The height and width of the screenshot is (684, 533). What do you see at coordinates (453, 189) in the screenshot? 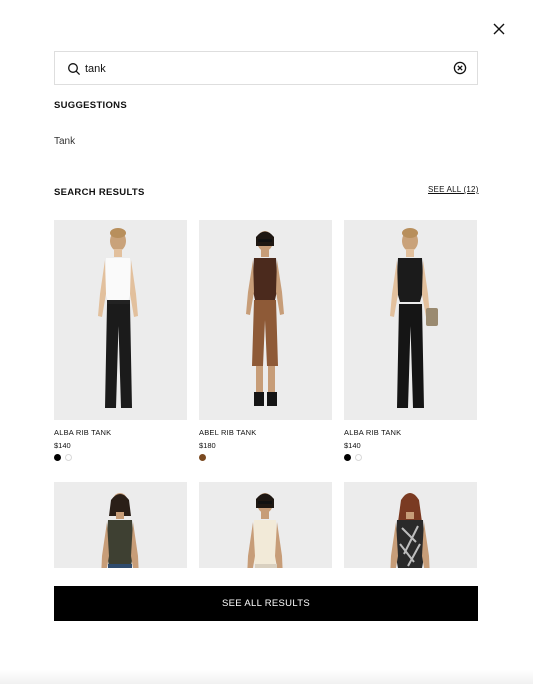
I see `see-all-link: SEE ALL (12)` at bounding box center [453, 189].